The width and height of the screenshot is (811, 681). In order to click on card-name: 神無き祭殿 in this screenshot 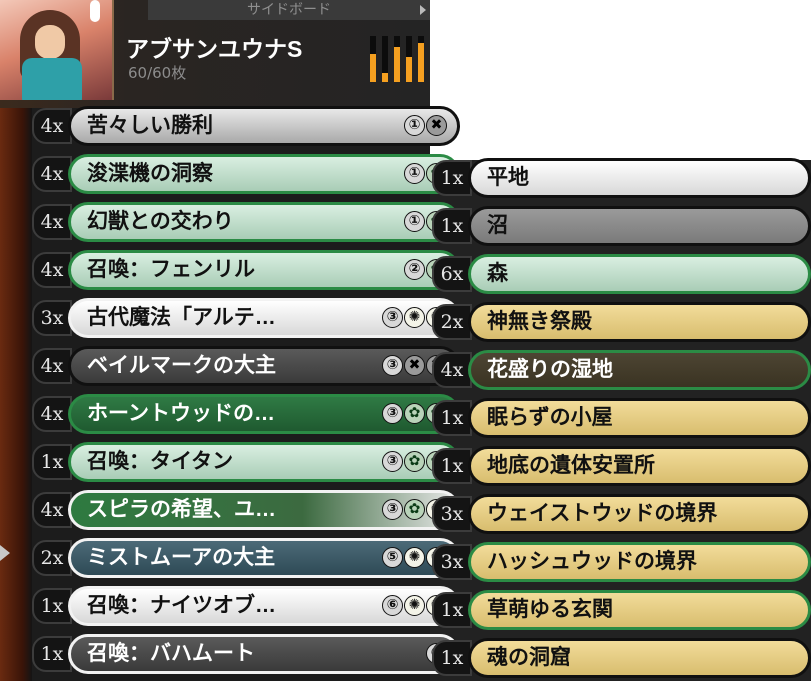, I will do `click(539, 321)`.